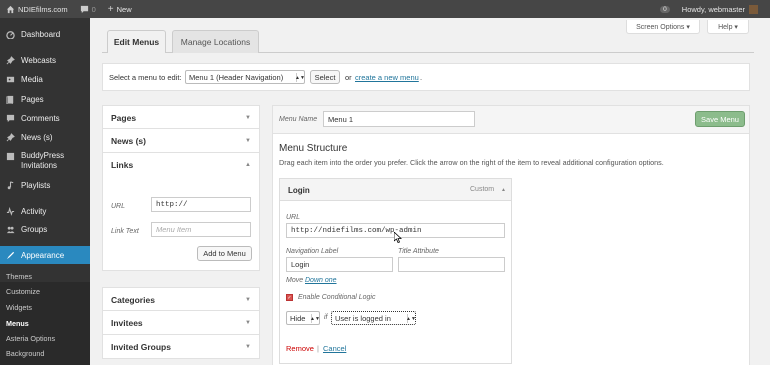 This screenshot has width=770, height=365. Describe the element at coordinates (10, 211) in the screenshot. I see `activity-icon` at that location.